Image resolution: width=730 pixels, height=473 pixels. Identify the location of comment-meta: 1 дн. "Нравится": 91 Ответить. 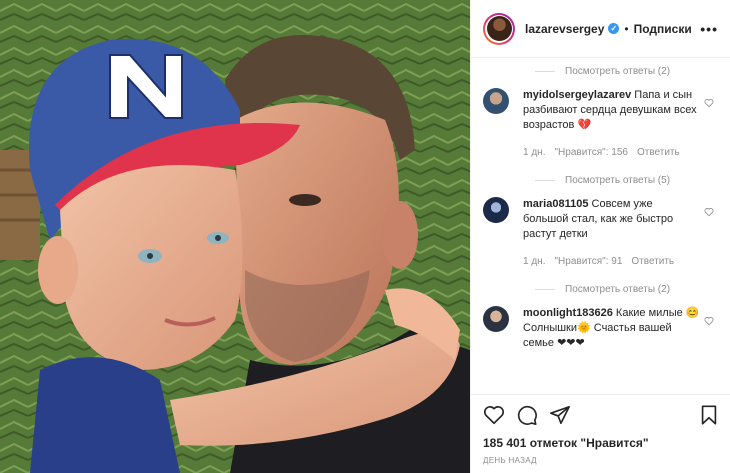
(612, 261).